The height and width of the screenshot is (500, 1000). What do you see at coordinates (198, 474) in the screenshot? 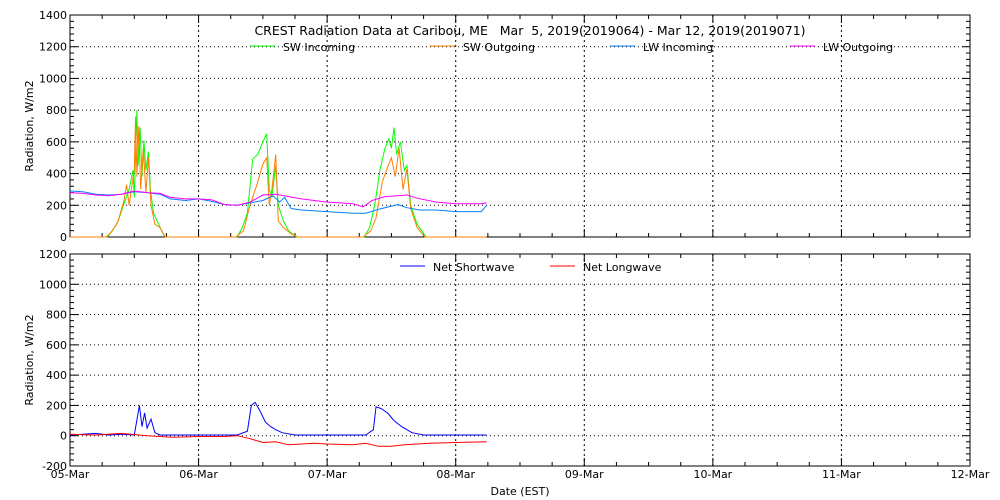
I see `x-tick-label: 06-Mar` at bounding box center [198, 474].